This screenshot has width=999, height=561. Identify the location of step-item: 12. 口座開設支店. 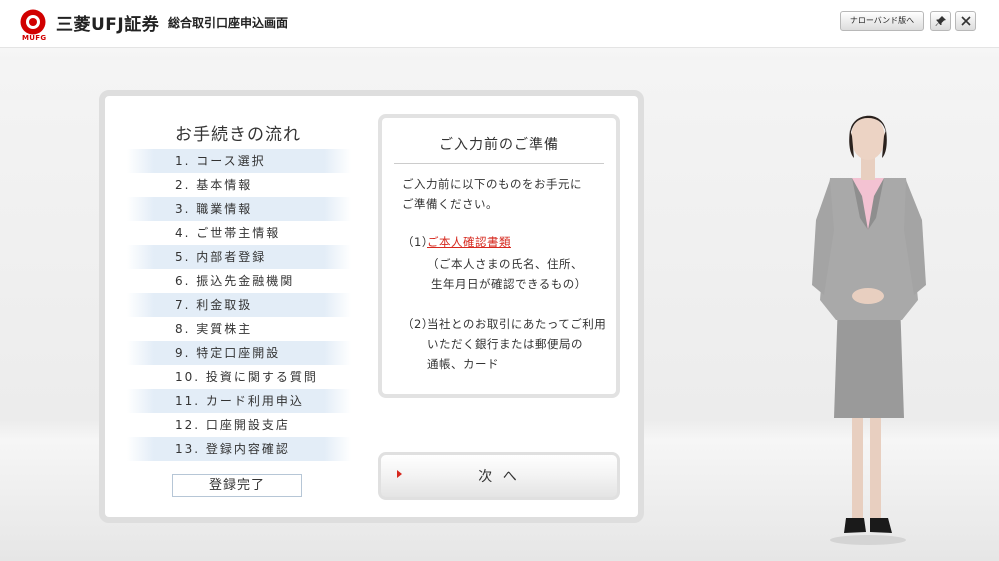
(232, 425).